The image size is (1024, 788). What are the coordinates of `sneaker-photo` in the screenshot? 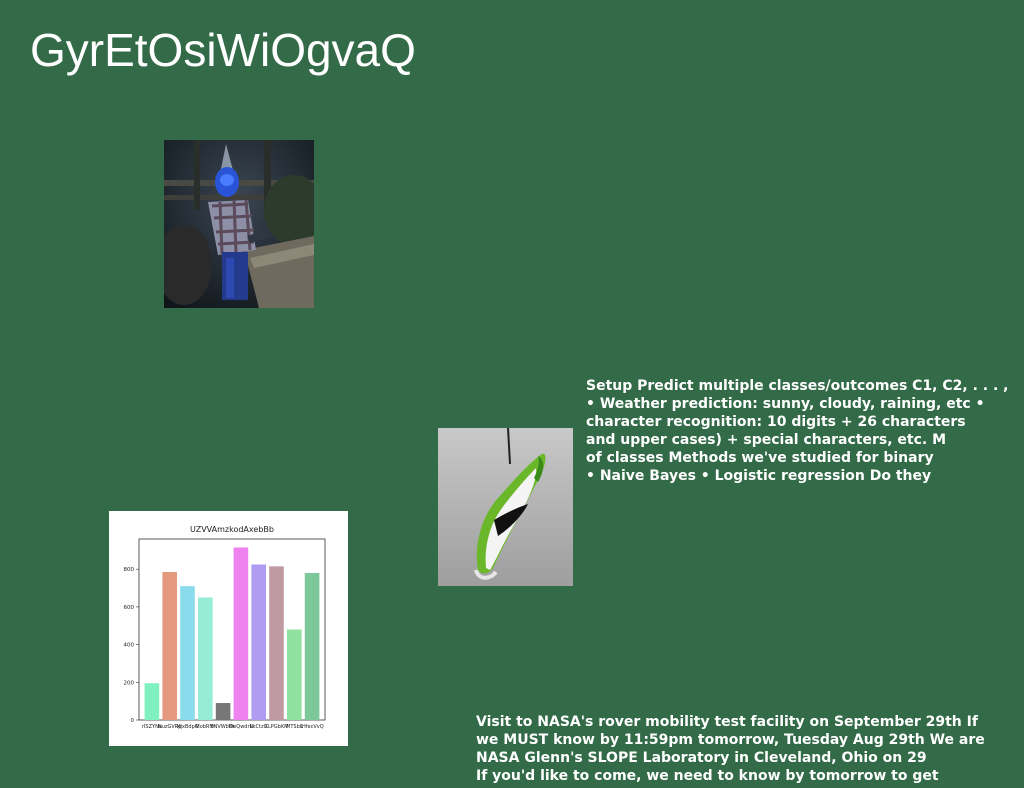 It's located at (505, 507).